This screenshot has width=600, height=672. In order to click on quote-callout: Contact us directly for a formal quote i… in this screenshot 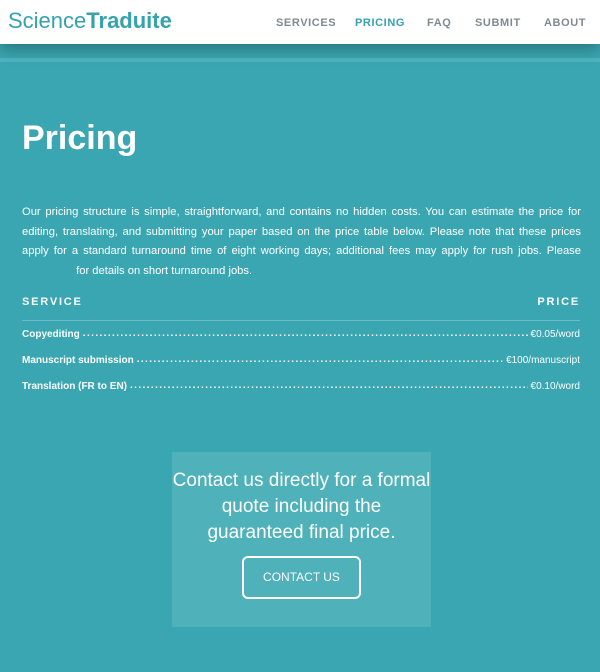, I will do `click(301, 539)`.